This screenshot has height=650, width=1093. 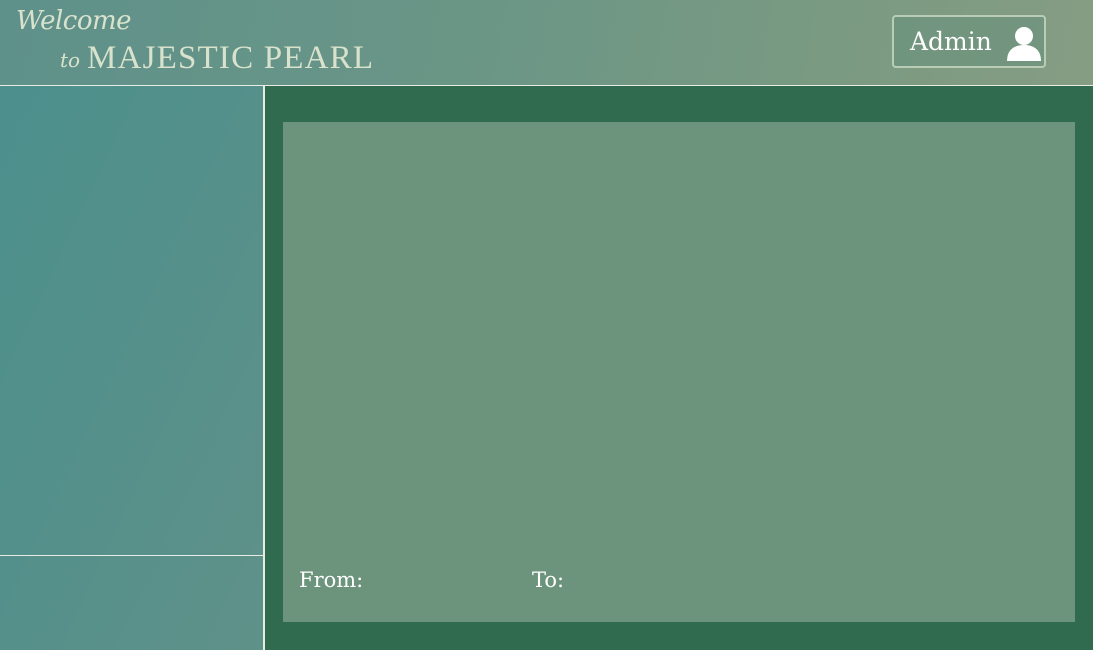 I want to click on sidebar-bottom-panel, so click(x=131, y=603).